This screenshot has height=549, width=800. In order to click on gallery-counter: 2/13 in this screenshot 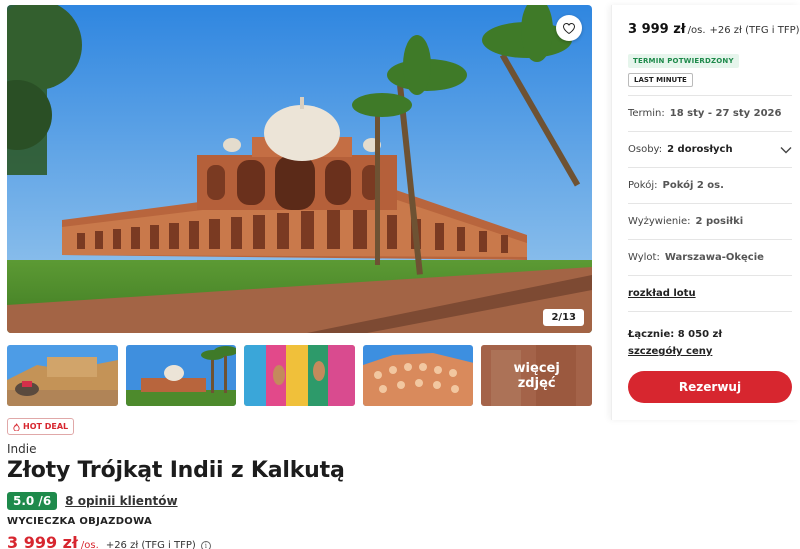, I will do `click(563, 317)`.